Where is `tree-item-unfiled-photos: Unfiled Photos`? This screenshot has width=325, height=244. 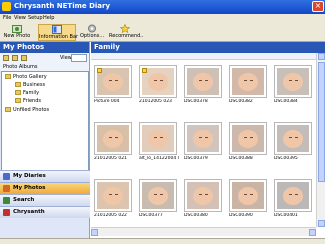
tree-item-unfiled-photos: Unfiled Photos is located at coordinates (27, 110).